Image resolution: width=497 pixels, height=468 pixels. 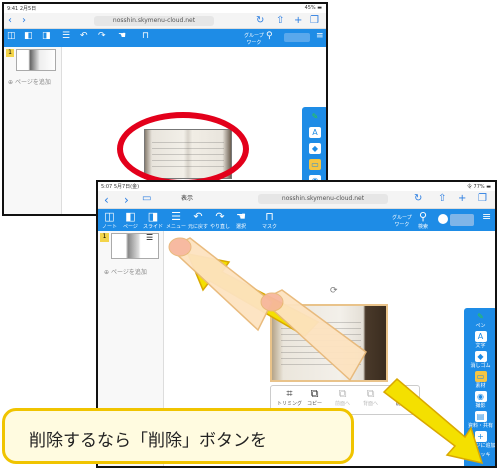 I want to click on callout-text: 削除するなら「削除」ボタンを, so click(x=148, y=441).